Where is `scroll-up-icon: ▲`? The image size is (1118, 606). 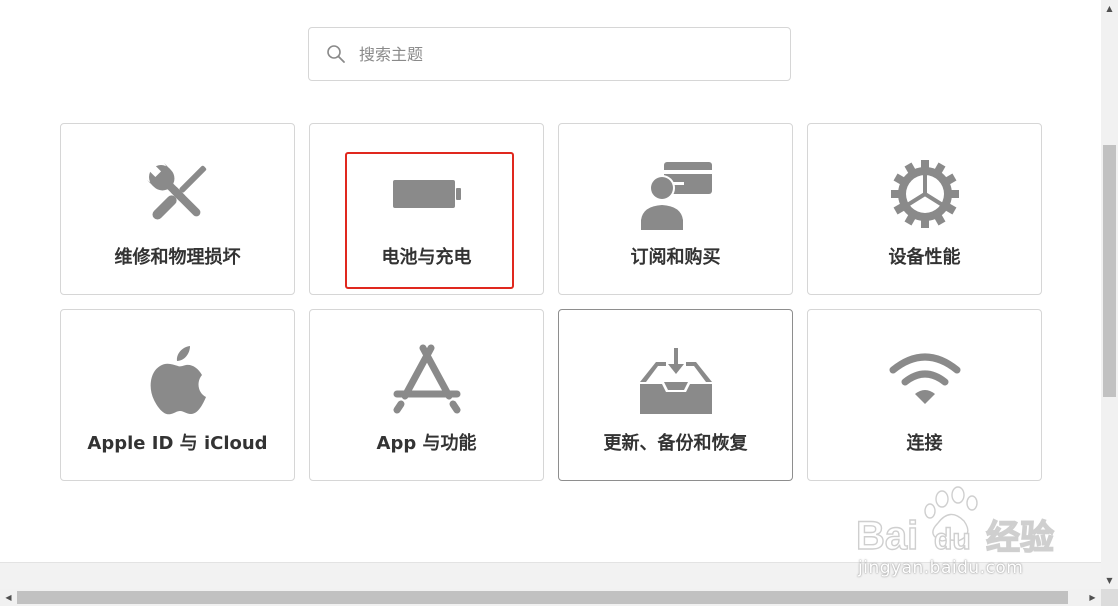
scroll-up-icon: ▲ is located at coordinates (1109, 8).